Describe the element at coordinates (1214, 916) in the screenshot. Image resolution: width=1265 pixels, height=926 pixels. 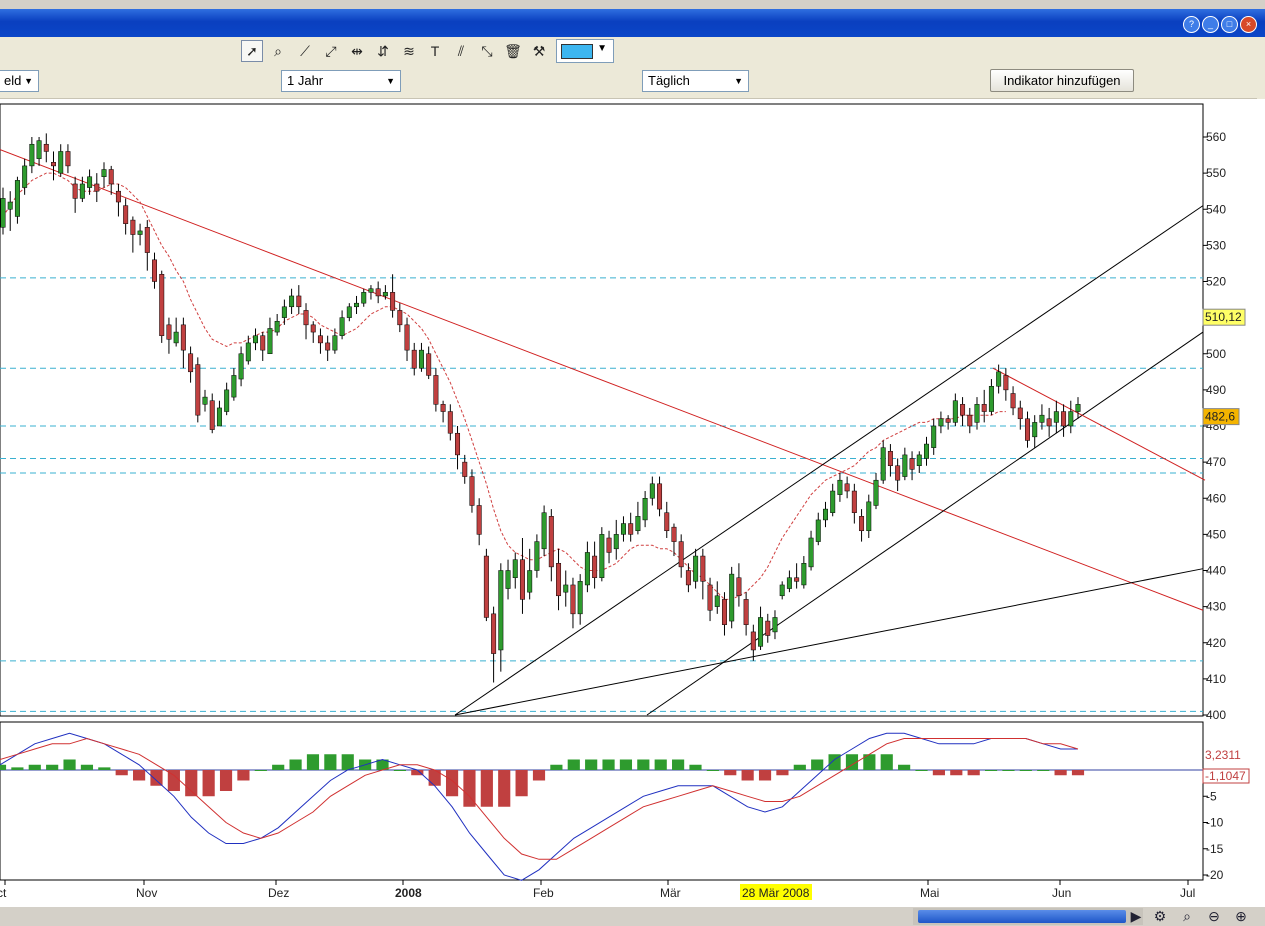
I see `zoom-out-icon: ⊖` at that location.